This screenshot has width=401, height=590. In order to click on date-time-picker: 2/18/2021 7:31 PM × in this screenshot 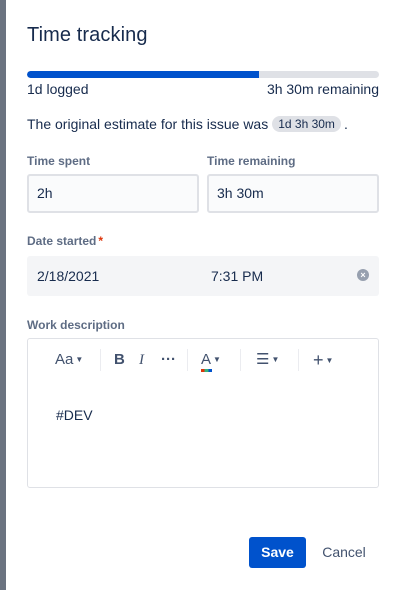, I will do `click(203, 276)`.